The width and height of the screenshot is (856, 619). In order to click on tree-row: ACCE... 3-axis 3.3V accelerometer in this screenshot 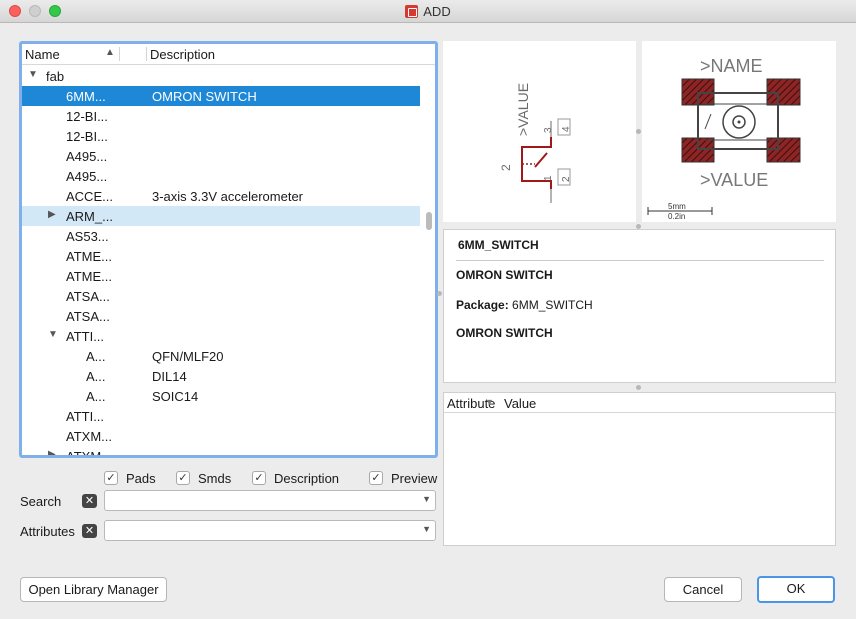, I will do `click(221, 196)`.